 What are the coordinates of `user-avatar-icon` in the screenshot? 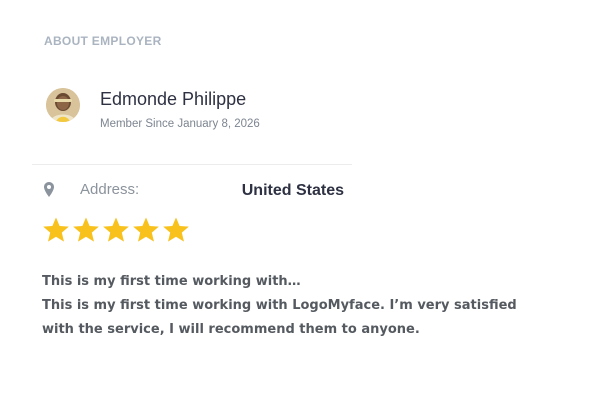 It's located at (63, 105).